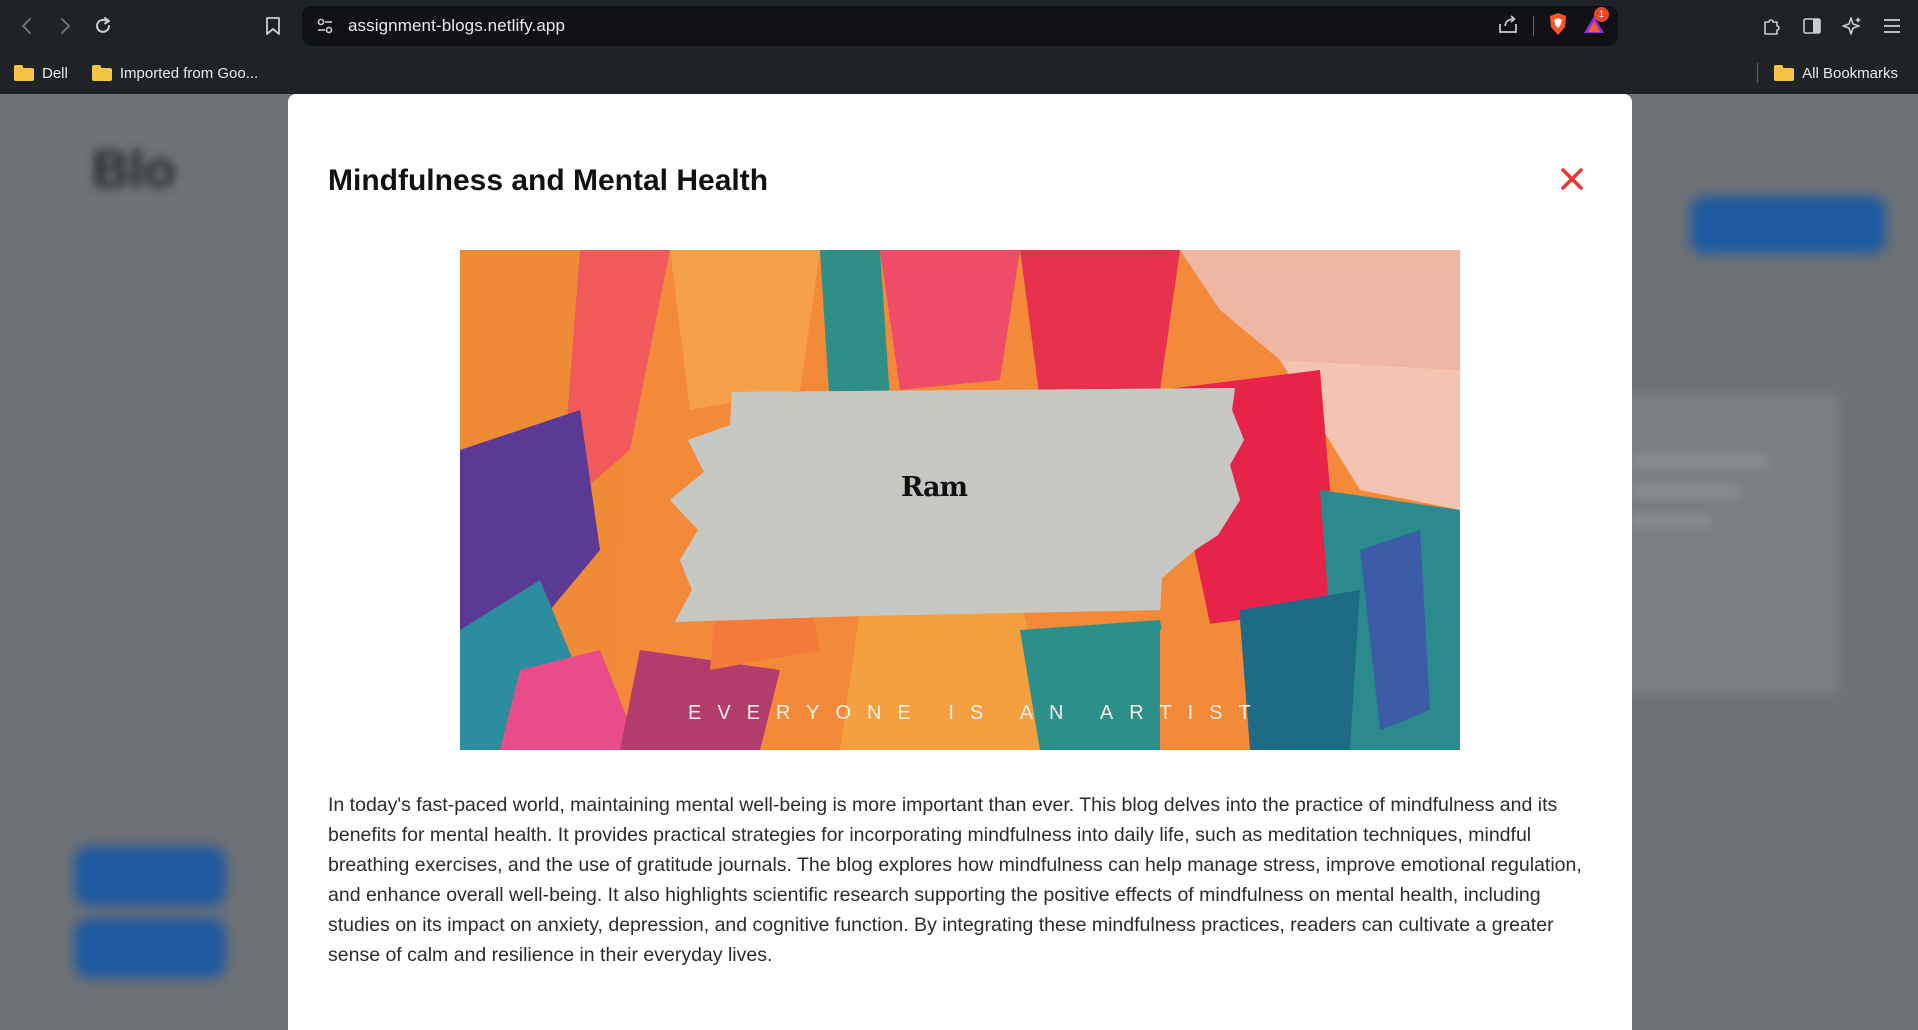  Describe the element at coordinates (977, 713) in the screenshot. I see `image-tagline: EVERYONE IS AN ARTIST` at that location.